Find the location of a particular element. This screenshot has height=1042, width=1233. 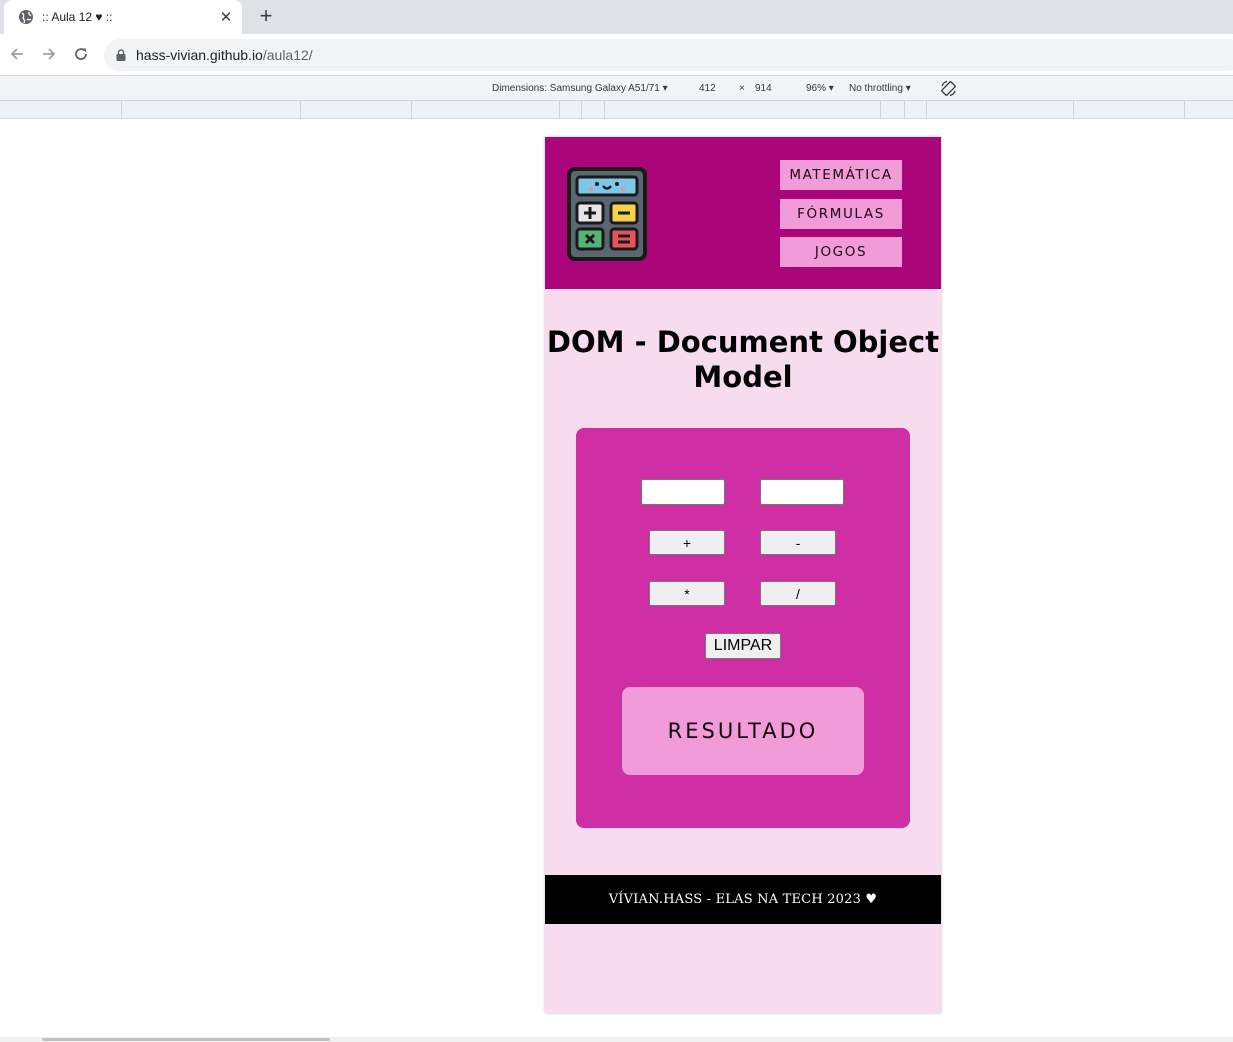

device-height-input: 914 is located at coordinates (763, 88).